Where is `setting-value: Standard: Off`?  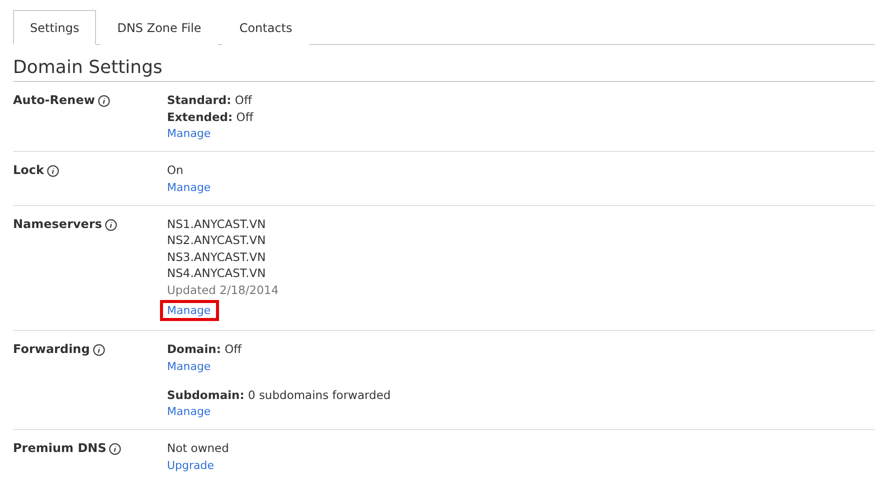
setting-value: Standard: Off is located at coordinates (210, 100).